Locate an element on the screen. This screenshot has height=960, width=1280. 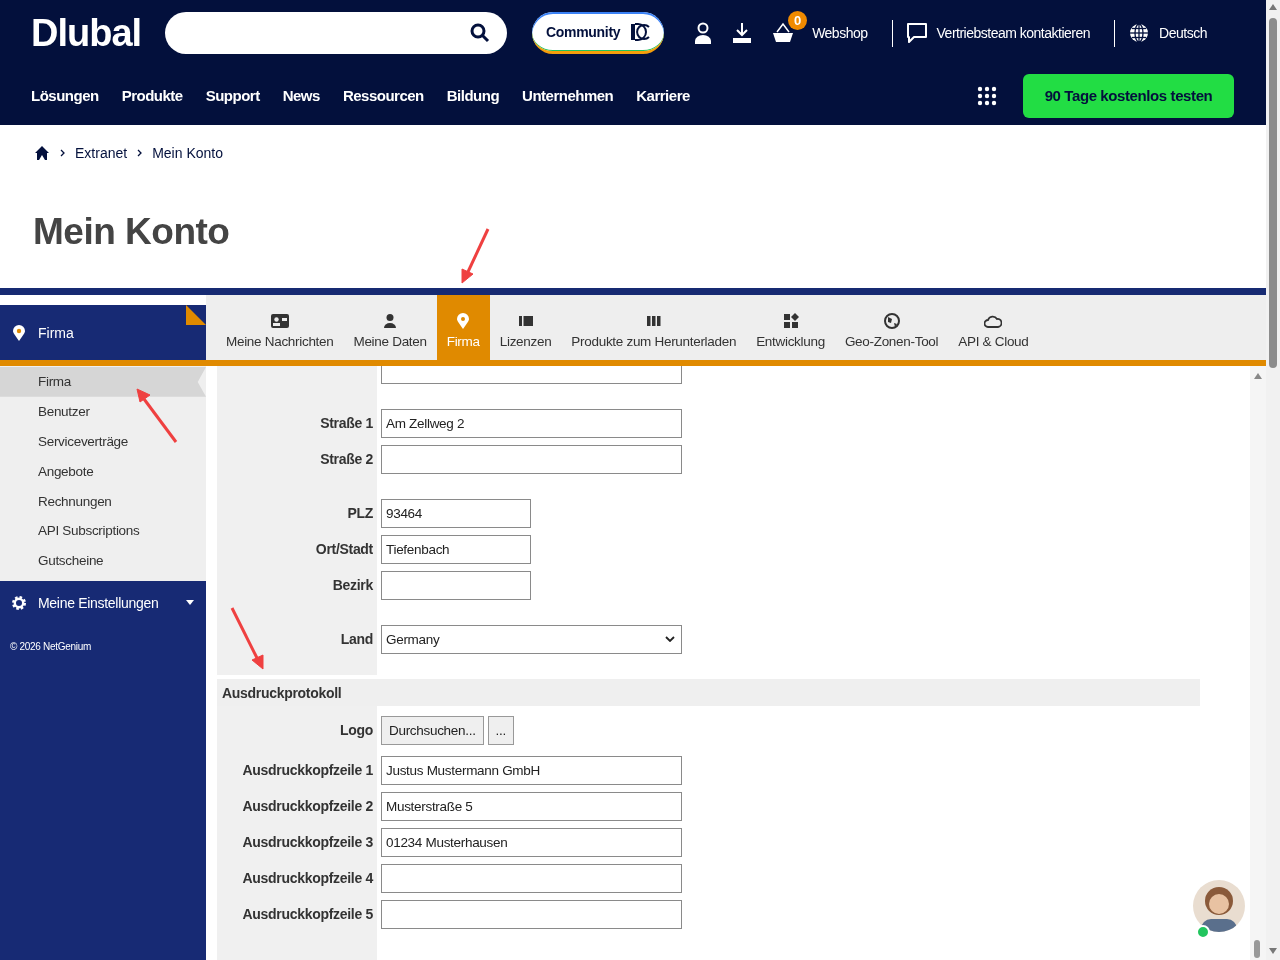
input-field: Am Zellweg 2 is located at coordinates (531, 423).